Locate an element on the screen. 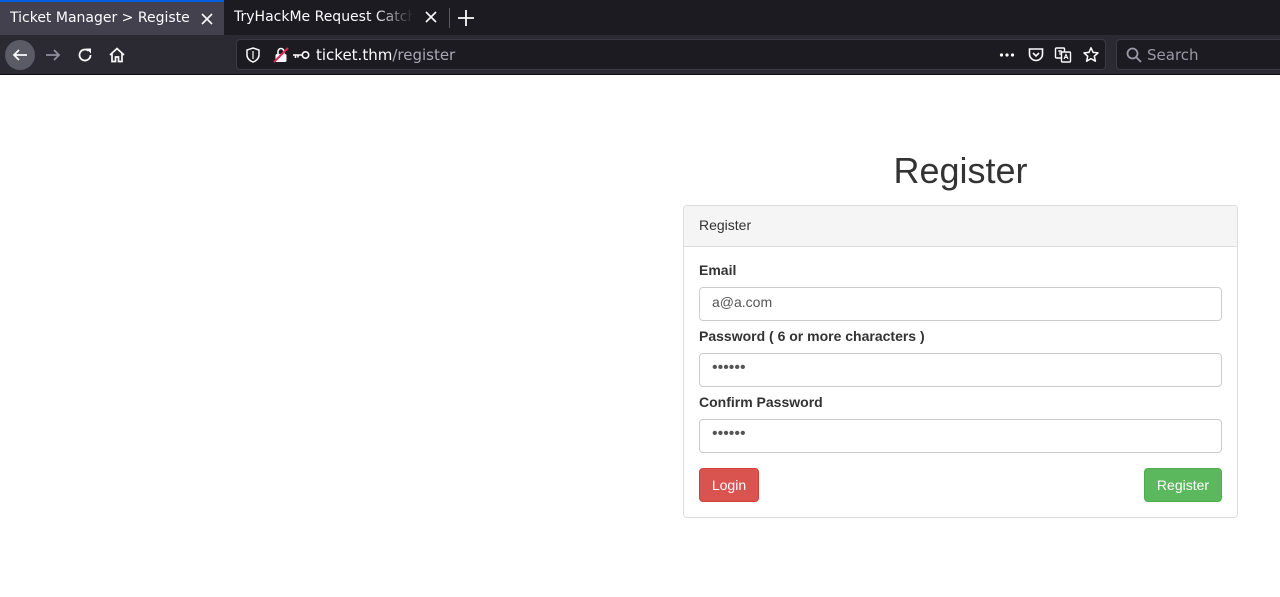  search-bar: Search is located at coordinates (1198, 54).